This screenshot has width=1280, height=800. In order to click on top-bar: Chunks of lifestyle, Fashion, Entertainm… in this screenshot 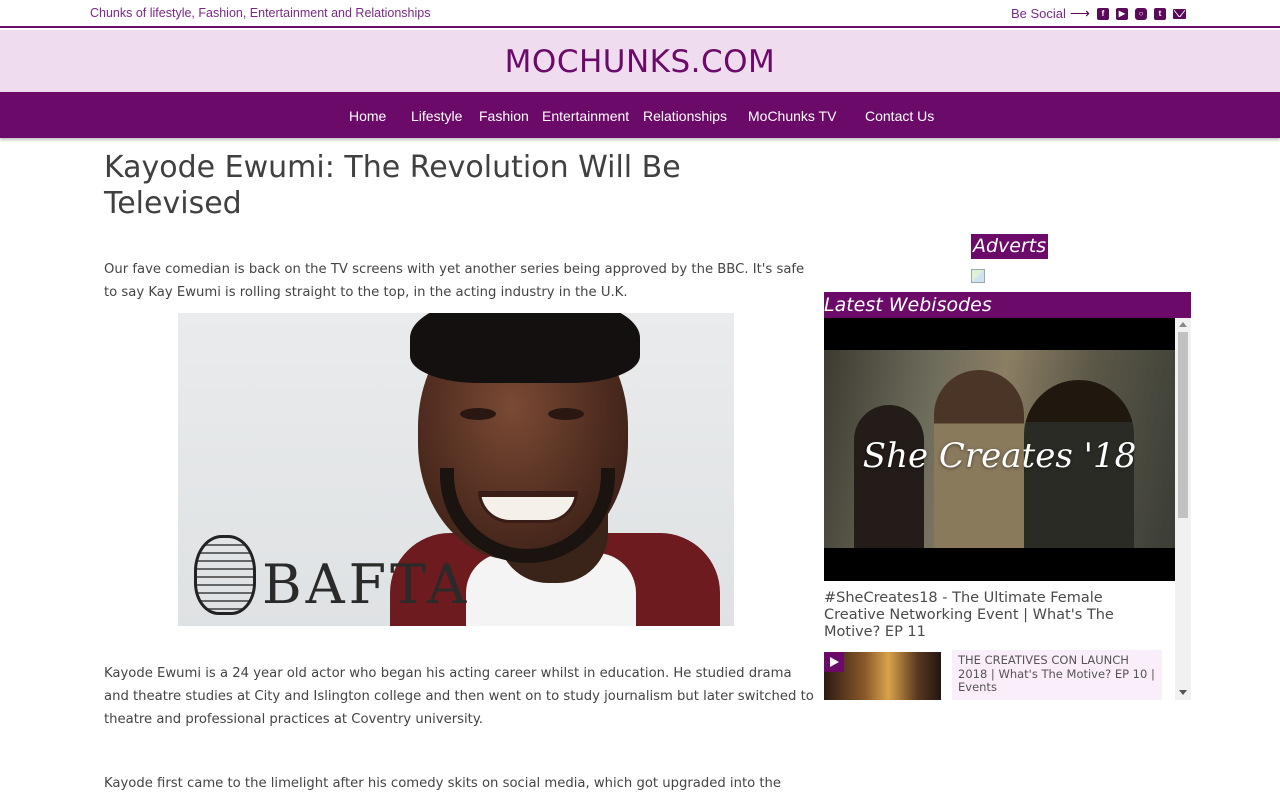, I will do `click(640, 14)`.